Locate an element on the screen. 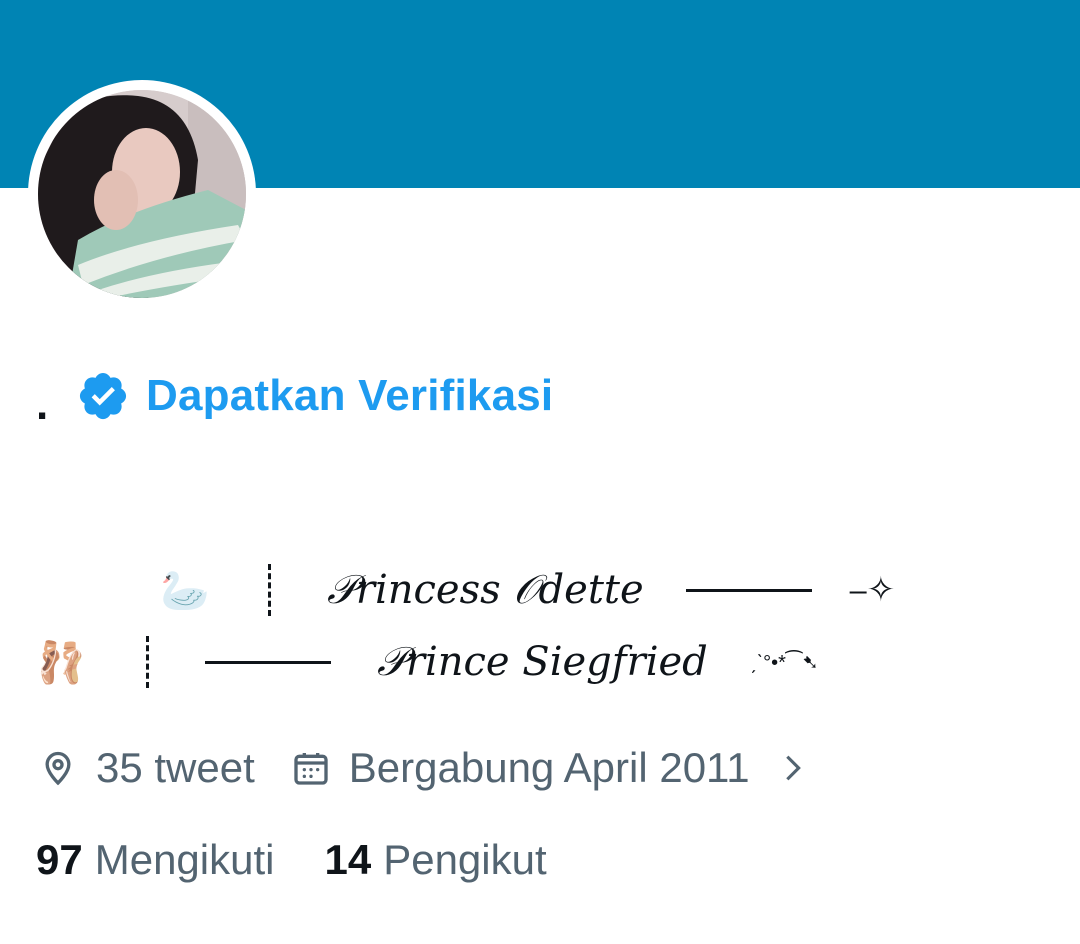 The height and width of the screenshot is (944, 1080). profile-name-row: . Dapatkan Verifikasi is located at coordinates (294, 396).